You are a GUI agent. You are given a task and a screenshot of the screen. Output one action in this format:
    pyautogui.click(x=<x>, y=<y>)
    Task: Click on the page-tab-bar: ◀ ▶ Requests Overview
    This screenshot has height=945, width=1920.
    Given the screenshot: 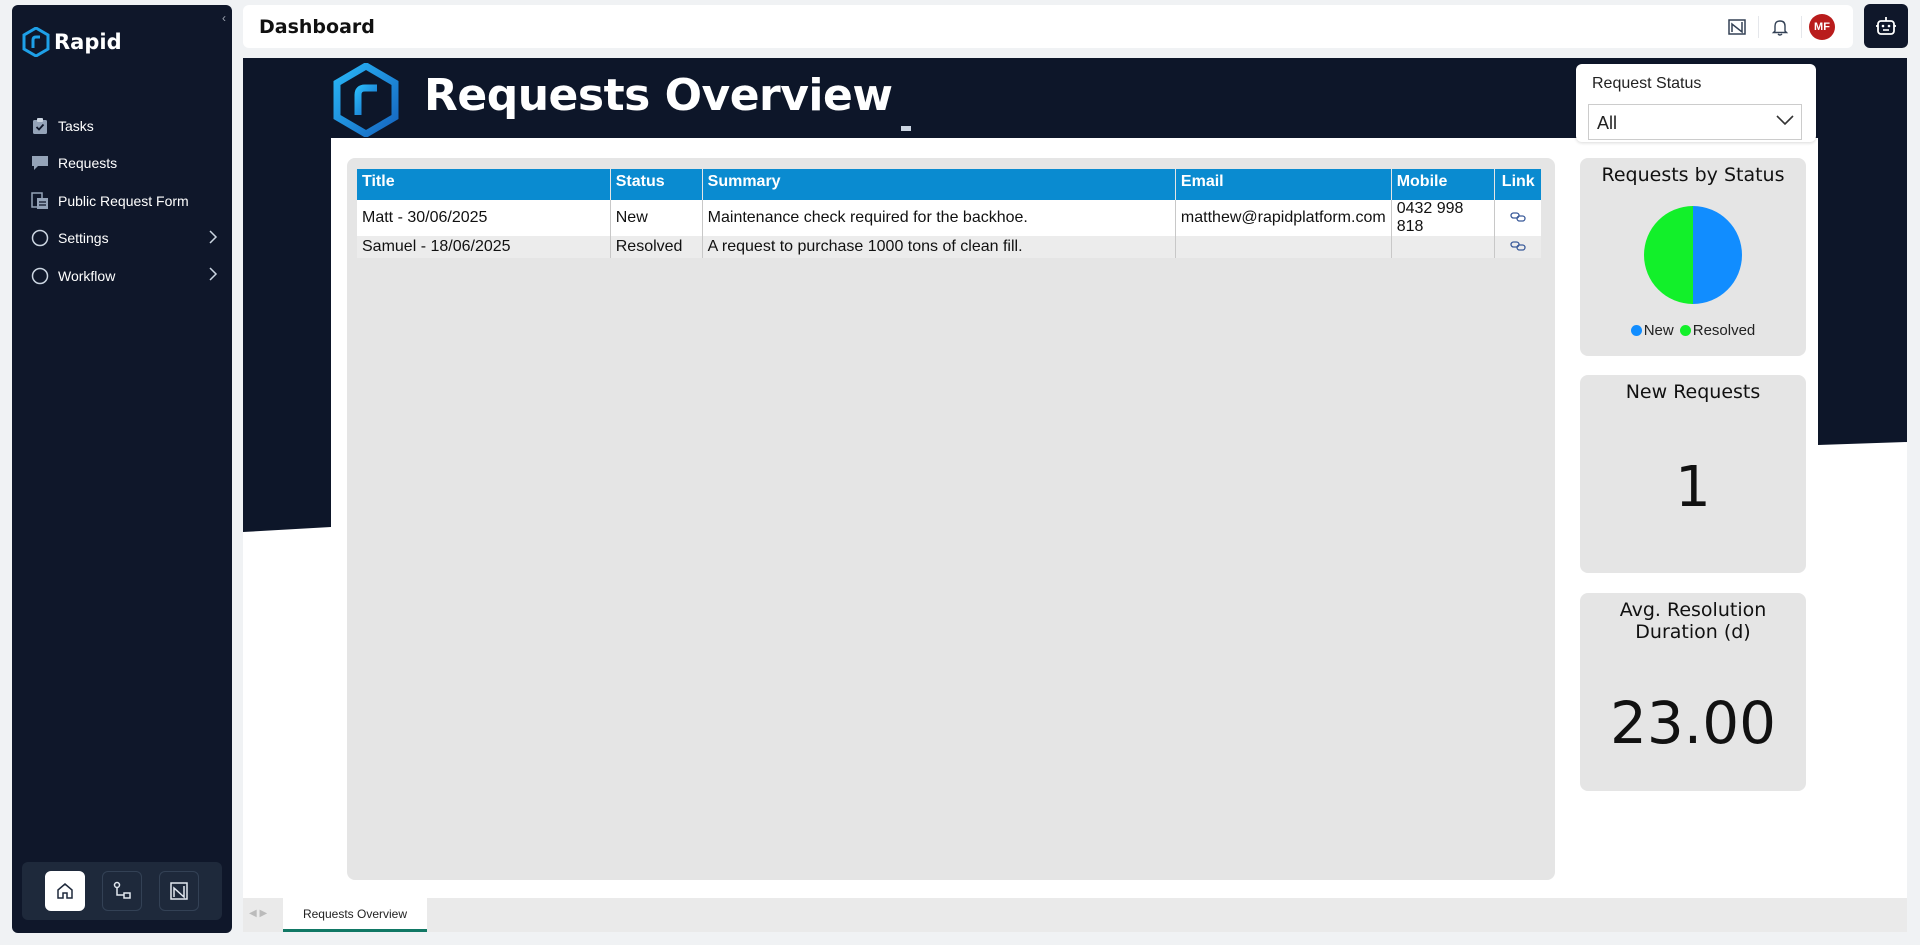 What is the action you would take?
    pyautogui.click(x=1075, y=915)
    